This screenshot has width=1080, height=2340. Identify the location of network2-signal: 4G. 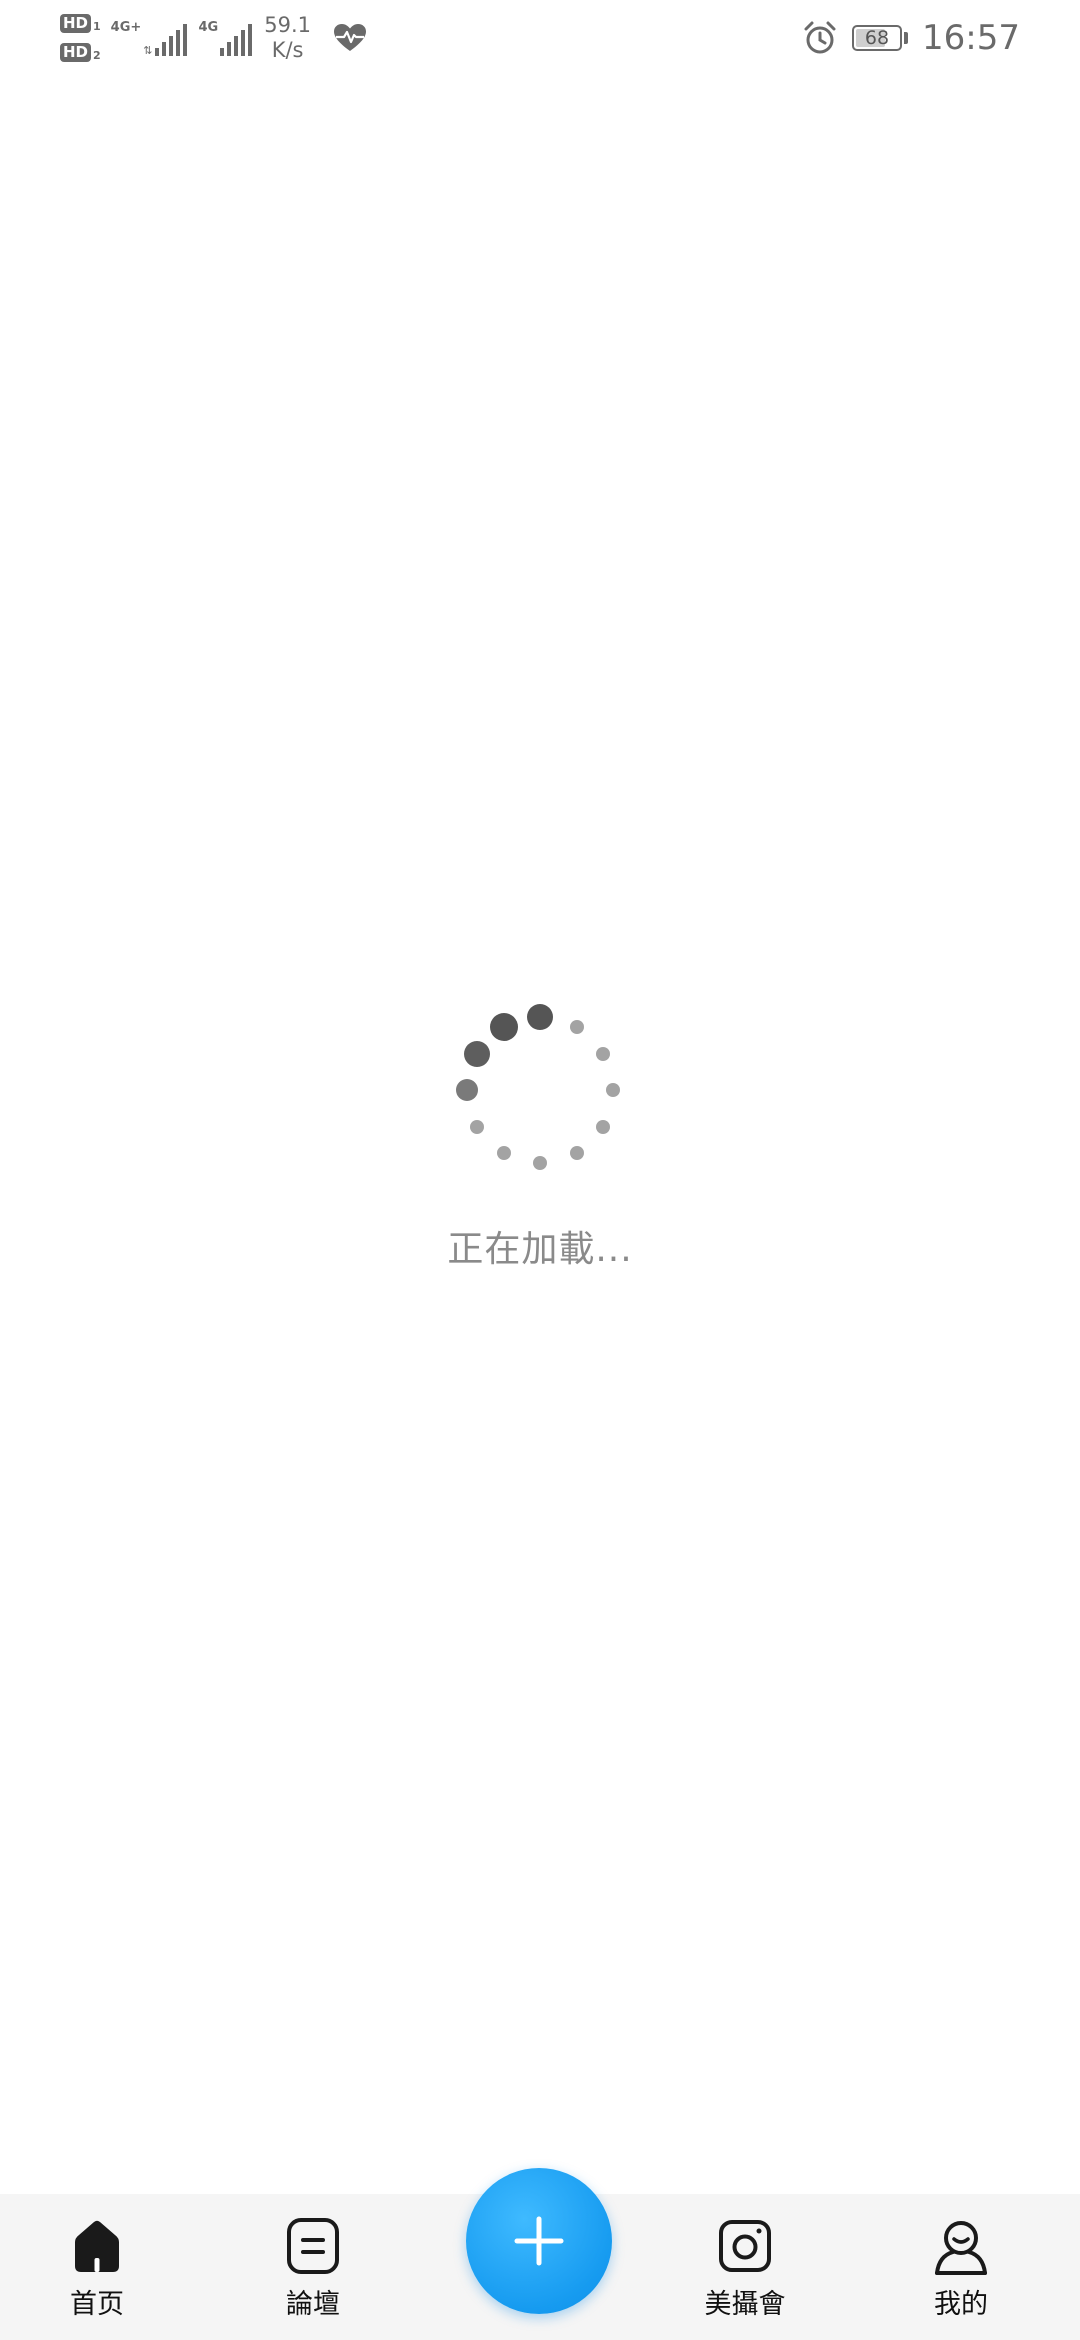
(226, 38).